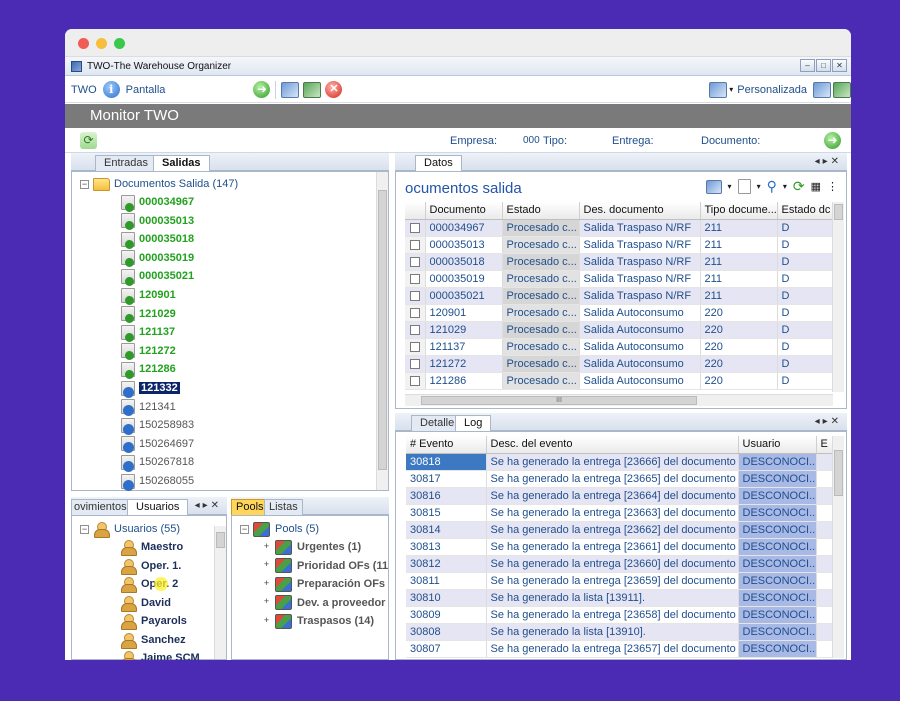 The width and height of the screenshot is (900, 701). What do you see at coordinates (531, 140) in the screenshot?
I see `empresa-value: 000` at bounding box center [531, 140].